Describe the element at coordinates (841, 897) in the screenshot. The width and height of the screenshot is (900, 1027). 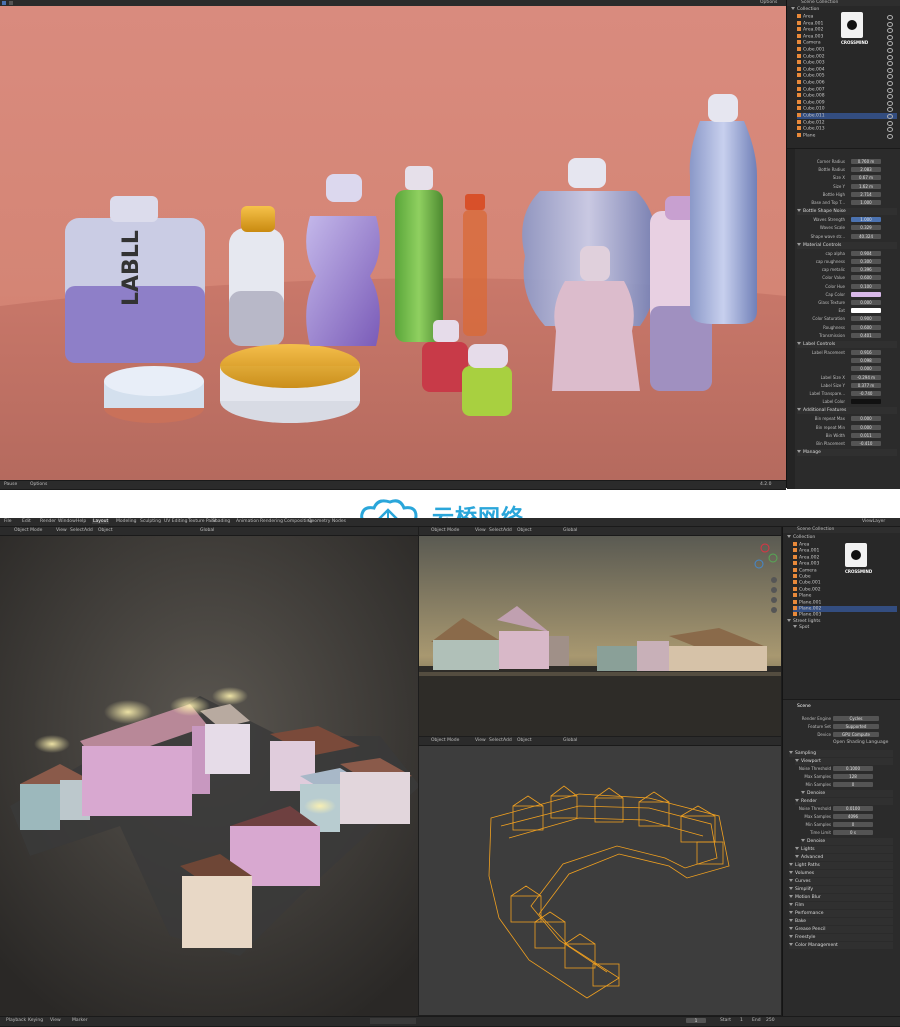
I see `panel-header: Motion Blur` at that location.